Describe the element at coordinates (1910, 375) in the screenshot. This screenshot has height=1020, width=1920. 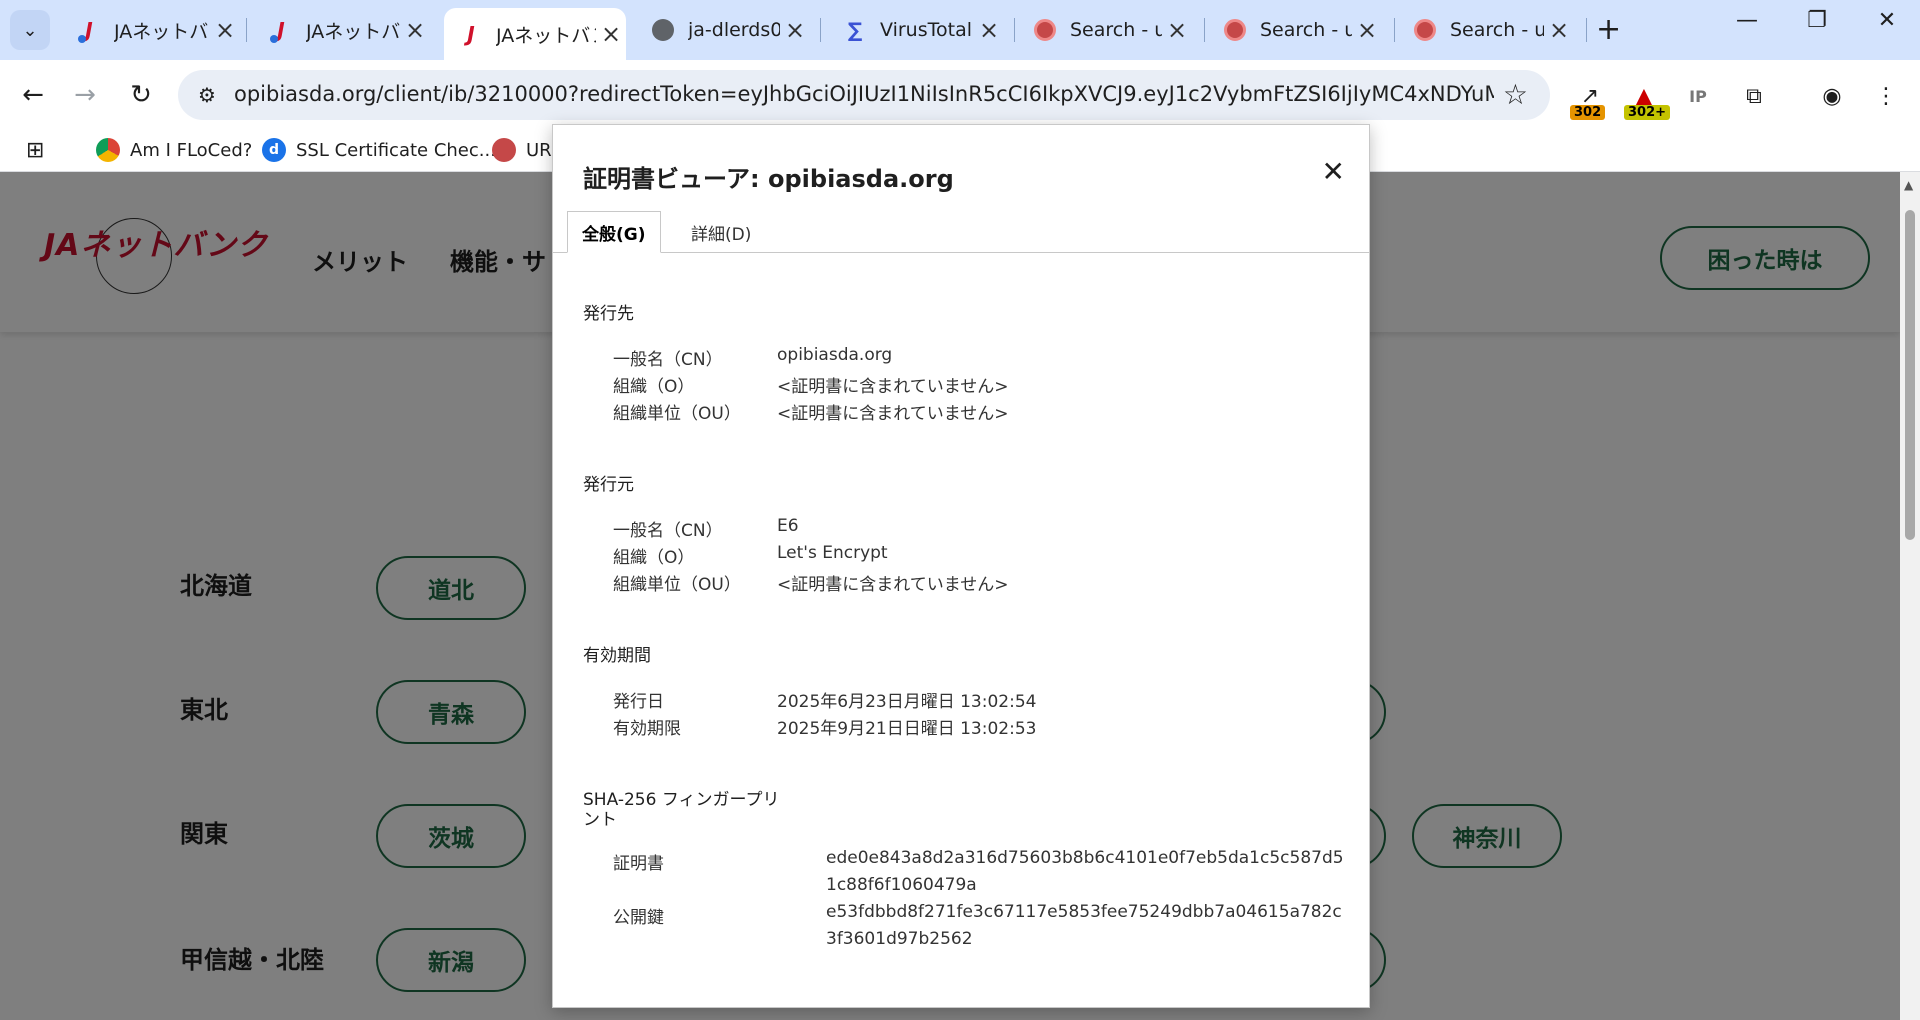
I see `scroll-thumb` at that location.